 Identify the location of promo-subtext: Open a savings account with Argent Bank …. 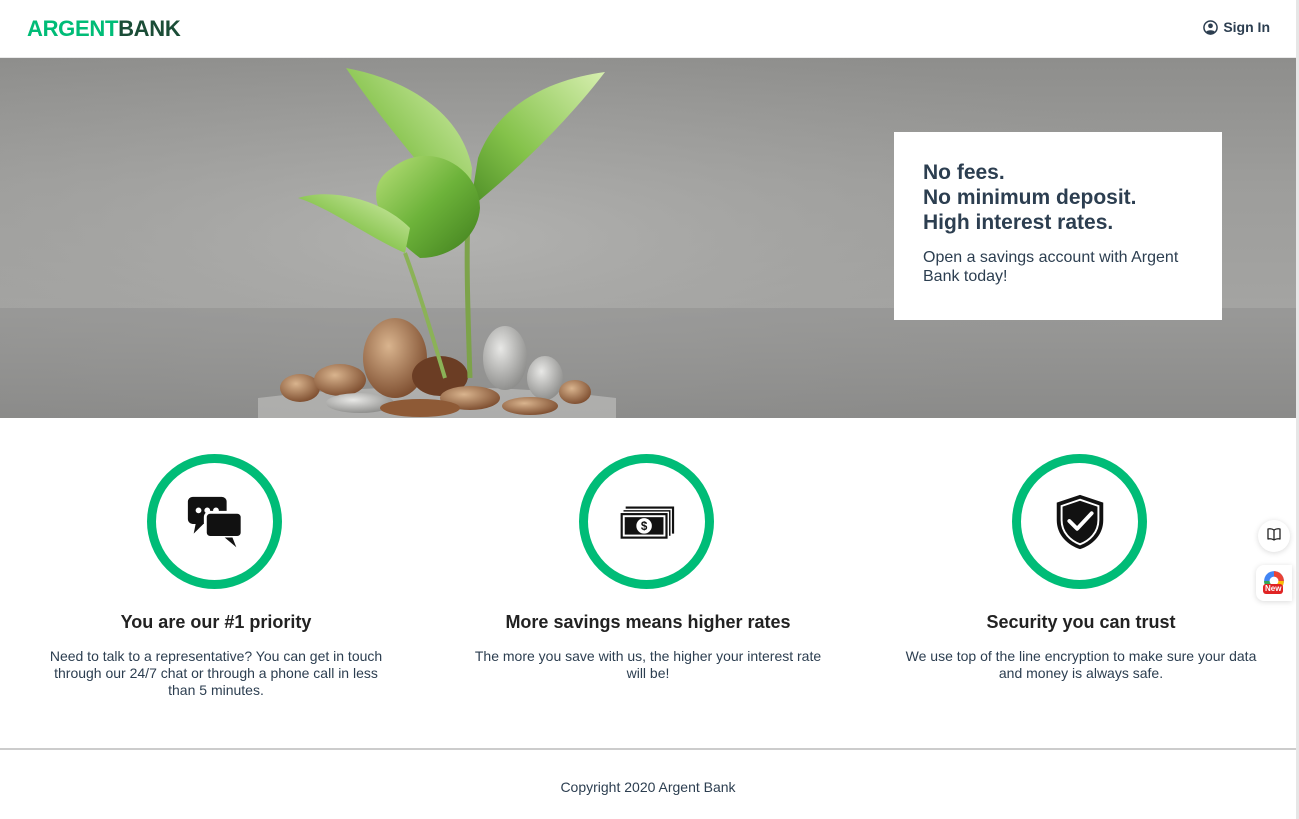
(1051, 267).